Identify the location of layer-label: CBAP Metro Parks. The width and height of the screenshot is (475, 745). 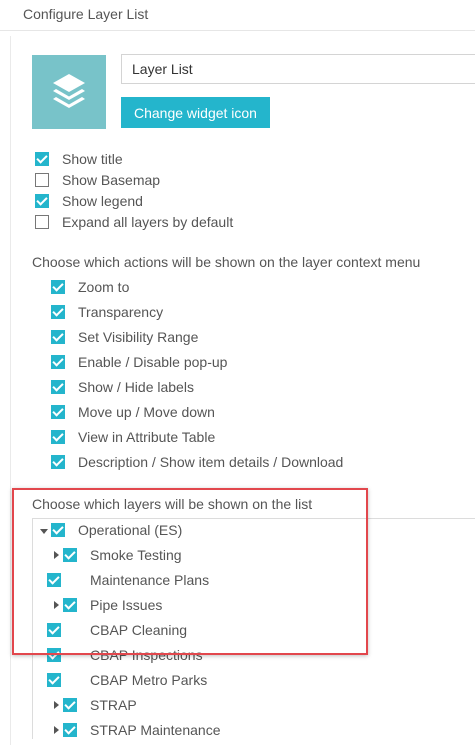
(149, 680).